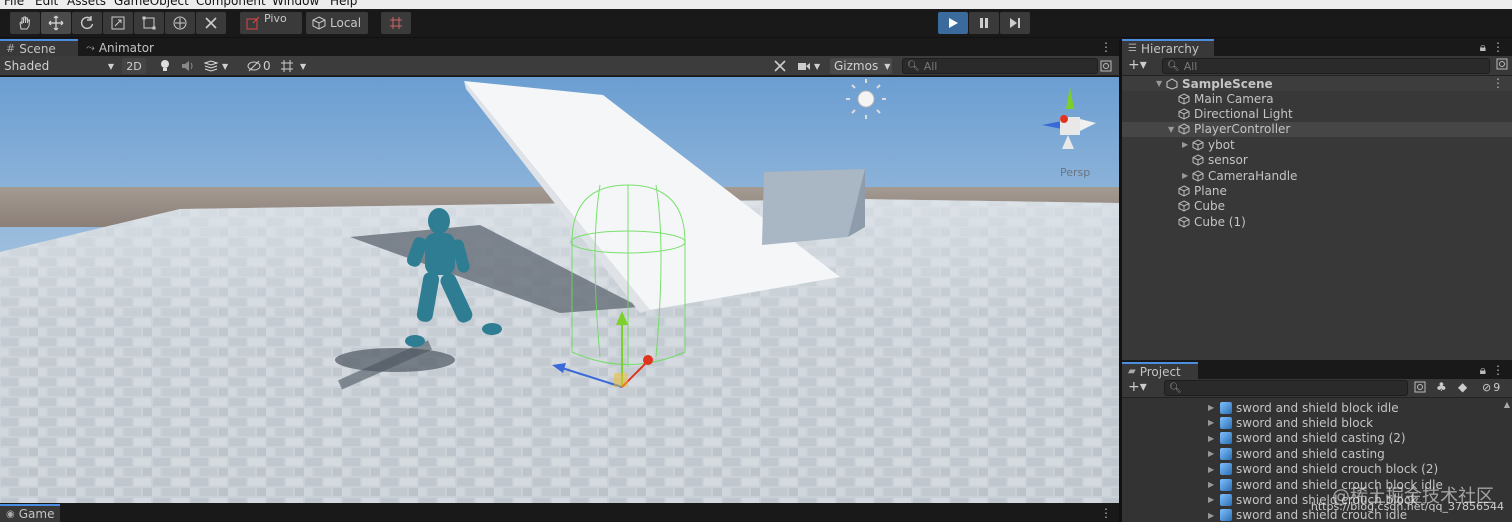  Describe the element at coordinates (14, 4) in the screenshot. I see `menu-file: File` at that location.